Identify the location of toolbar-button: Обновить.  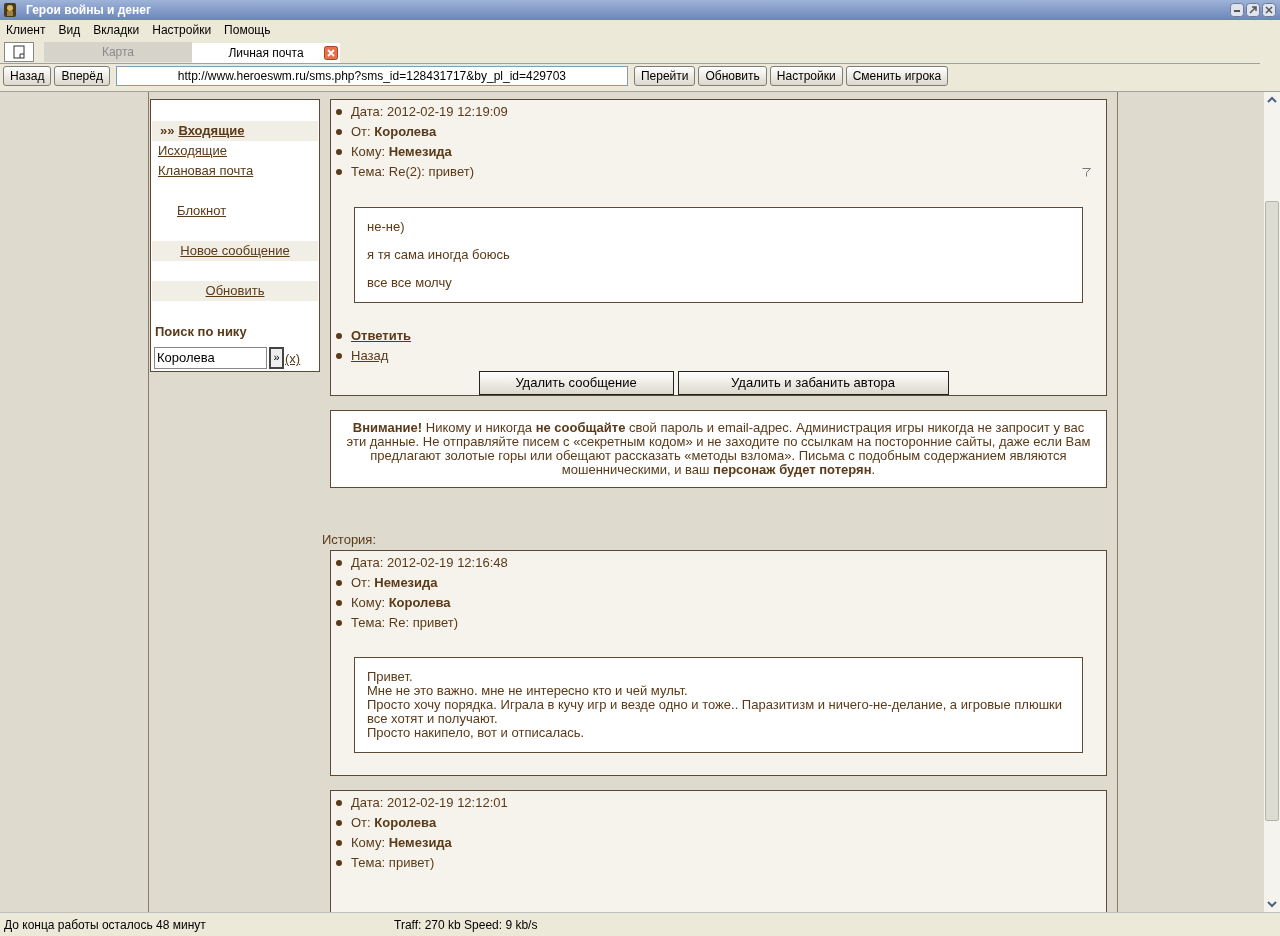
(732, 76).